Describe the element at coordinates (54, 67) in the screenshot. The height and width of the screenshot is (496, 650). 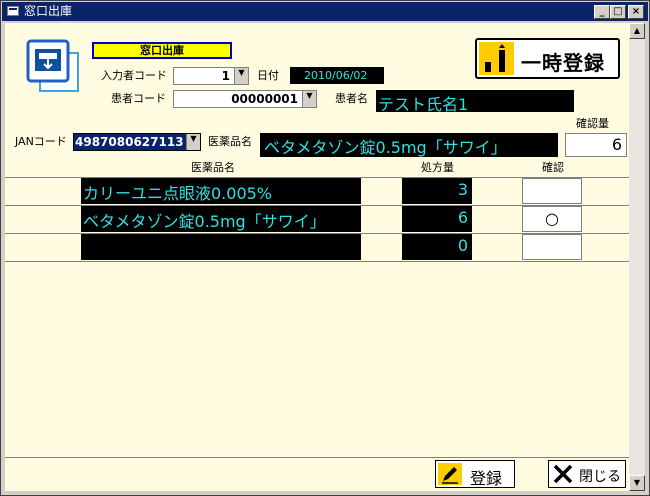
I see `dispense-form-icon` at that location.